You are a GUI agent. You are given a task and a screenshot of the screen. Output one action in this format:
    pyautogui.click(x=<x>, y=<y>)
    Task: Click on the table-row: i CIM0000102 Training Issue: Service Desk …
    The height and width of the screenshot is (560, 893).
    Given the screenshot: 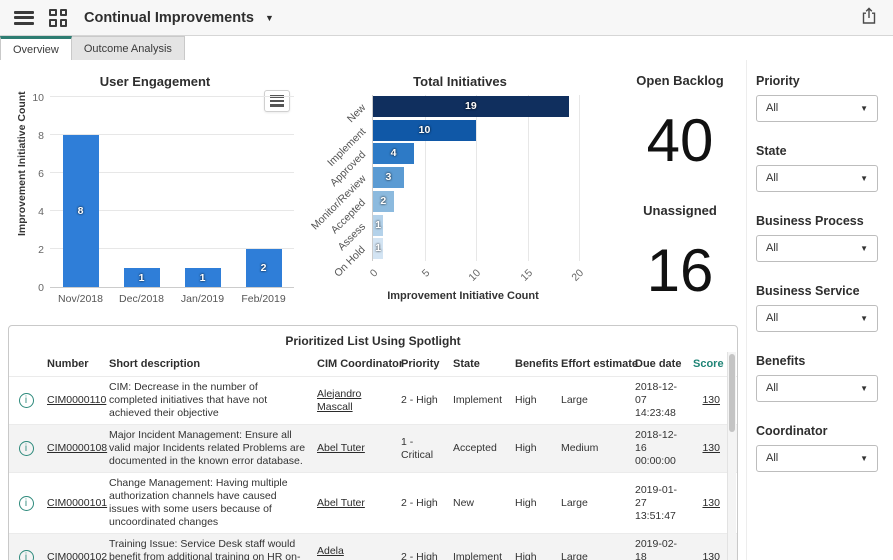 What is the action you would take?
    pyautogui.click(x=373, y=546)
    